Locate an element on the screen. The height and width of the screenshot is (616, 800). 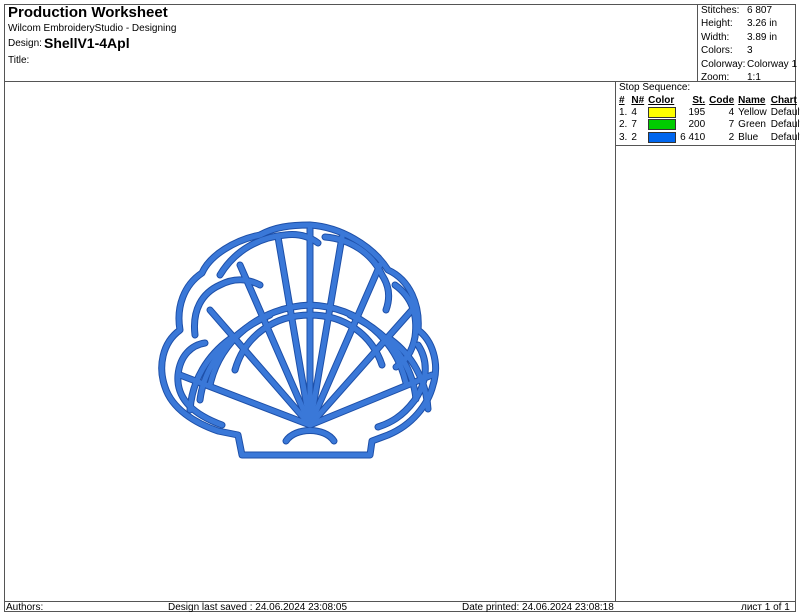
design-label: Design: is located at coordinates (25, 43).